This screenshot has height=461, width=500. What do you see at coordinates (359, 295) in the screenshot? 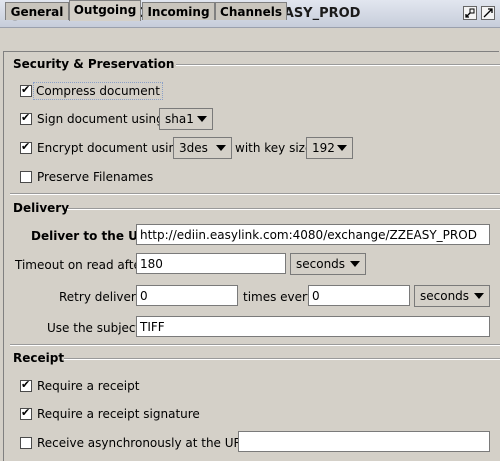
I see `retry-interval-input: 0` at bounding box center [359, 295].